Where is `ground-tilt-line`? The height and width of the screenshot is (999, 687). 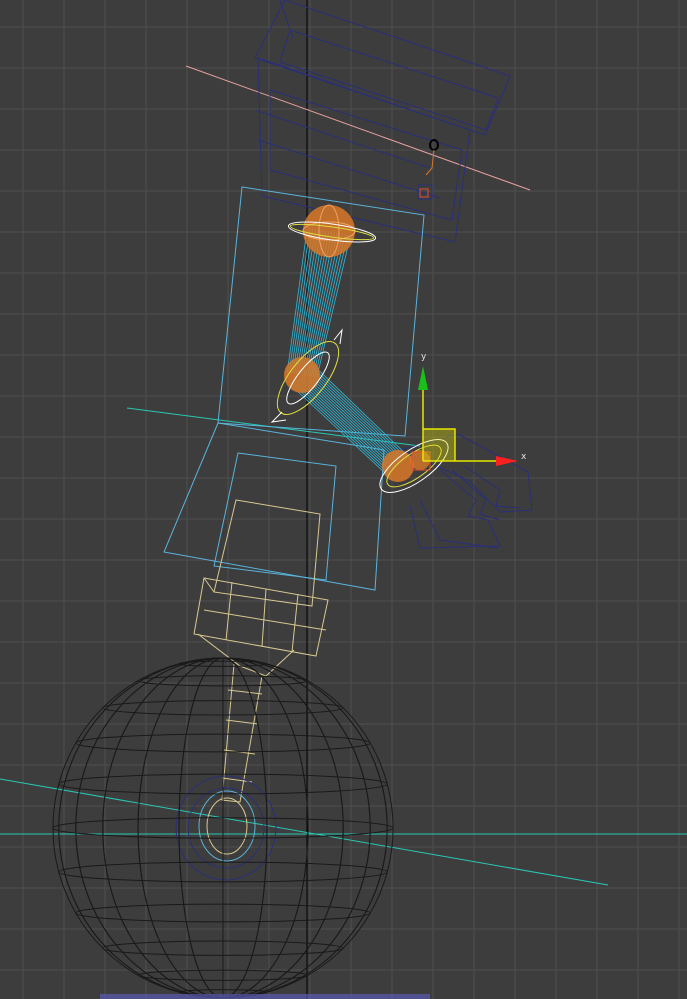
ground-tilt-line is located at coordinates (304, 832).